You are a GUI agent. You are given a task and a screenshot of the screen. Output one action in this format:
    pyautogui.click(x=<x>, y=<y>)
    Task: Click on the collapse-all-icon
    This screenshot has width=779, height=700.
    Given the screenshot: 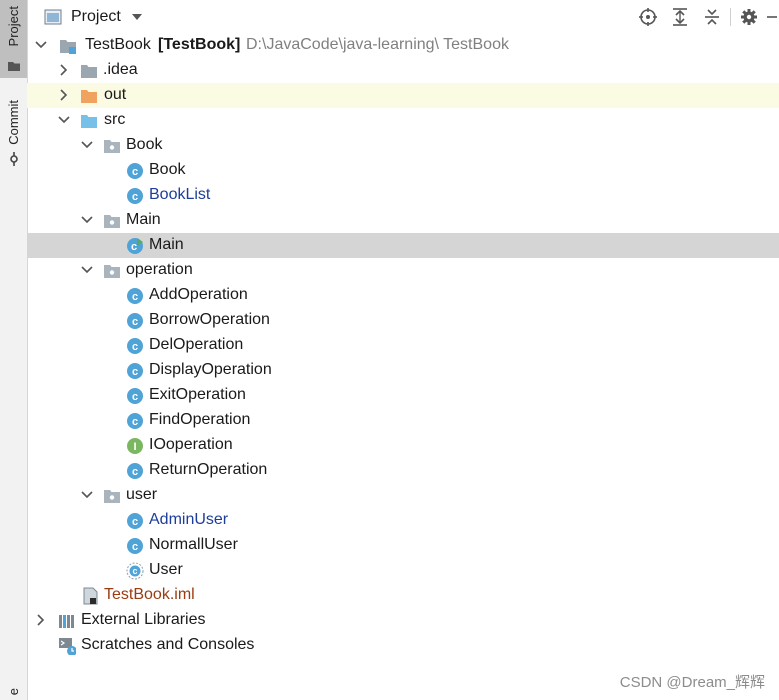 What is the action you would take?
    pyautogui.click(x=712, y=16)
    